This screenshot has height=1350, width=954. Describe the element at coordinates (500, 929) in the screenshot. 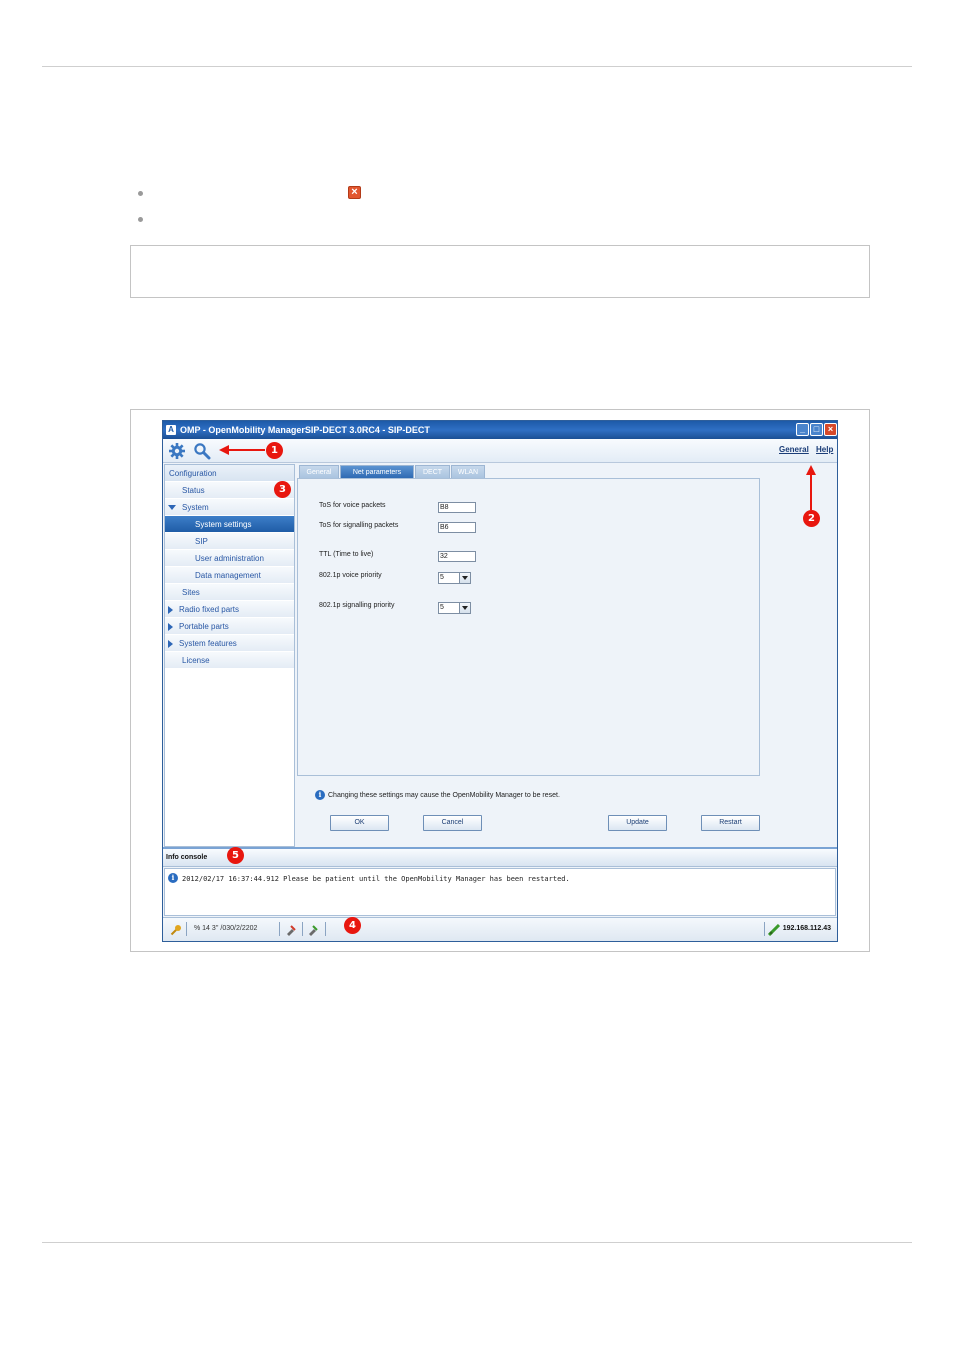

I see `status-bar: % 14 3'' /030/2/2202 192.168.112.43` at that location.